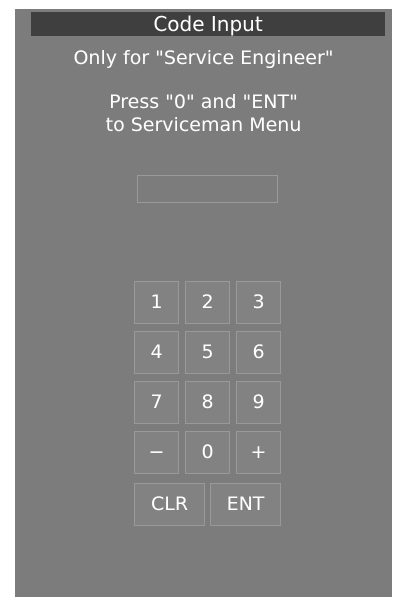 Image resolution: width=394 pixels, height=606 pixels. What do you see at coordinates (203, 125) in the screenshot?
I see `instruction-line-2: to Serviceman Menu` at bounding box center [203, 125].